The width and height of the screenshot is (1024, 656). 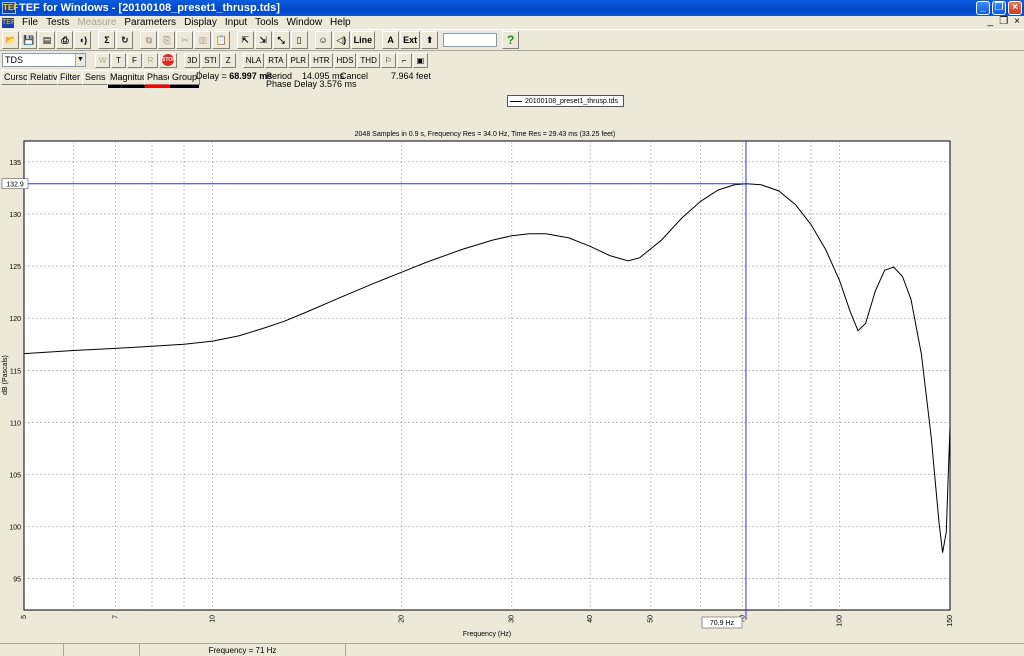 What do you see at coordinates (15, 528) in the screenshot?
I see `y-tick-label: 100` at bounding box center [15, 528].